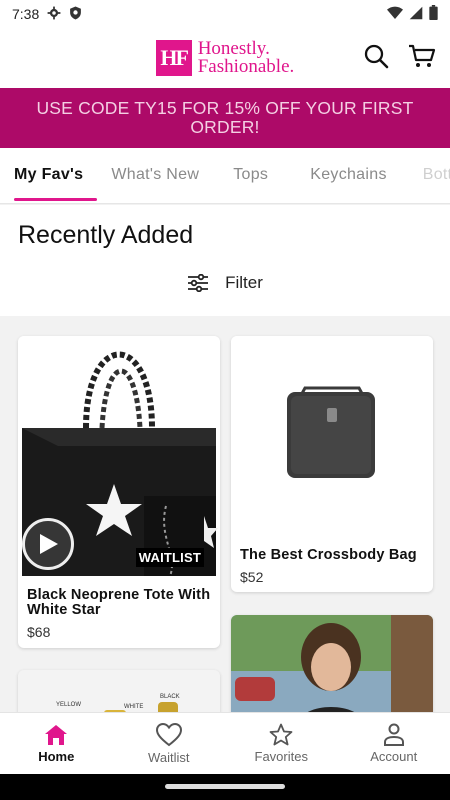  I want to click on product-price: $52, so click(252, 577).